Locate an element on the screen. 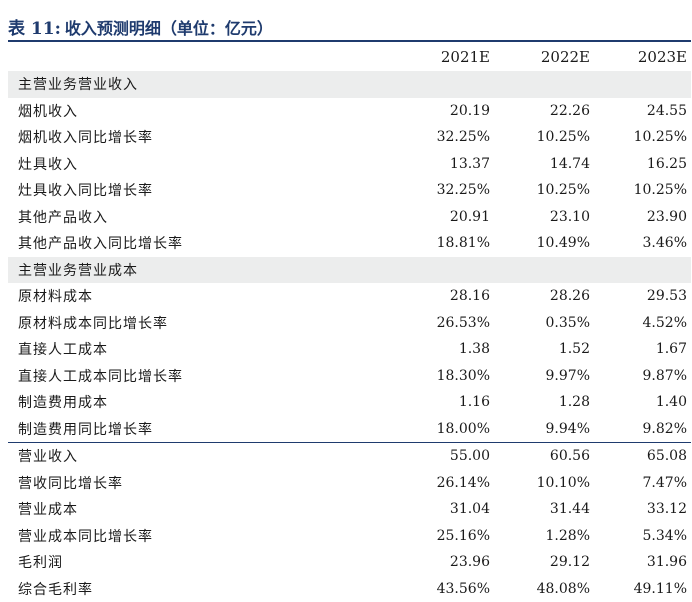 This screenshot has width=692, height=602. value-cell: 9.87% is located at coordinates (642, 376).